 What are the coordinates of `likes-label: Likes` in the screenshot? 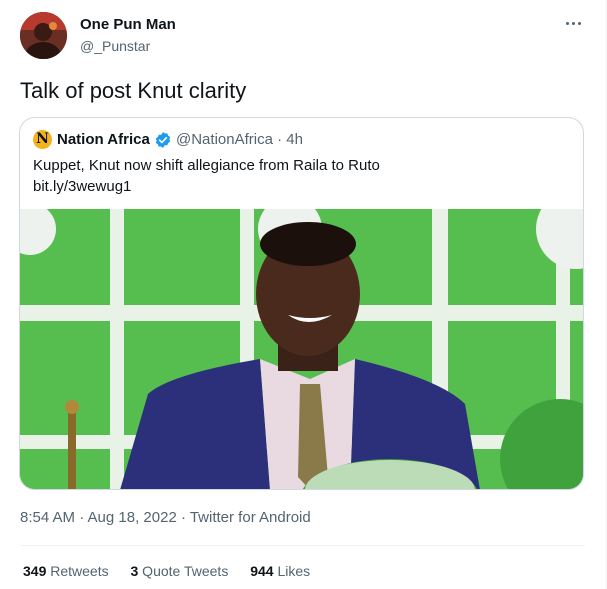 It's located at (292, 571).